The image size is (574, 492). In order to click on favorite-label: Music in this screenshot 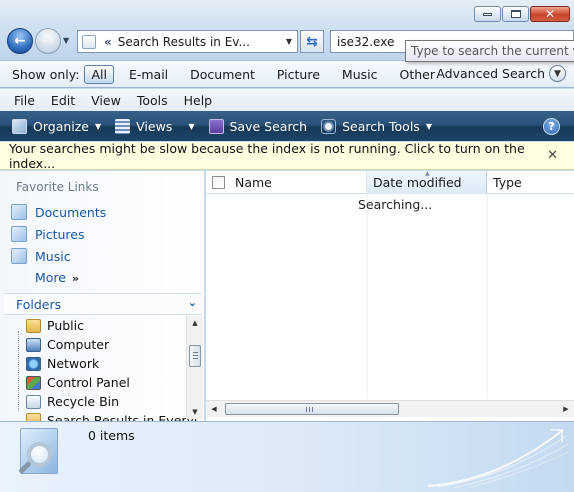, I will do `click(53, 256)`.